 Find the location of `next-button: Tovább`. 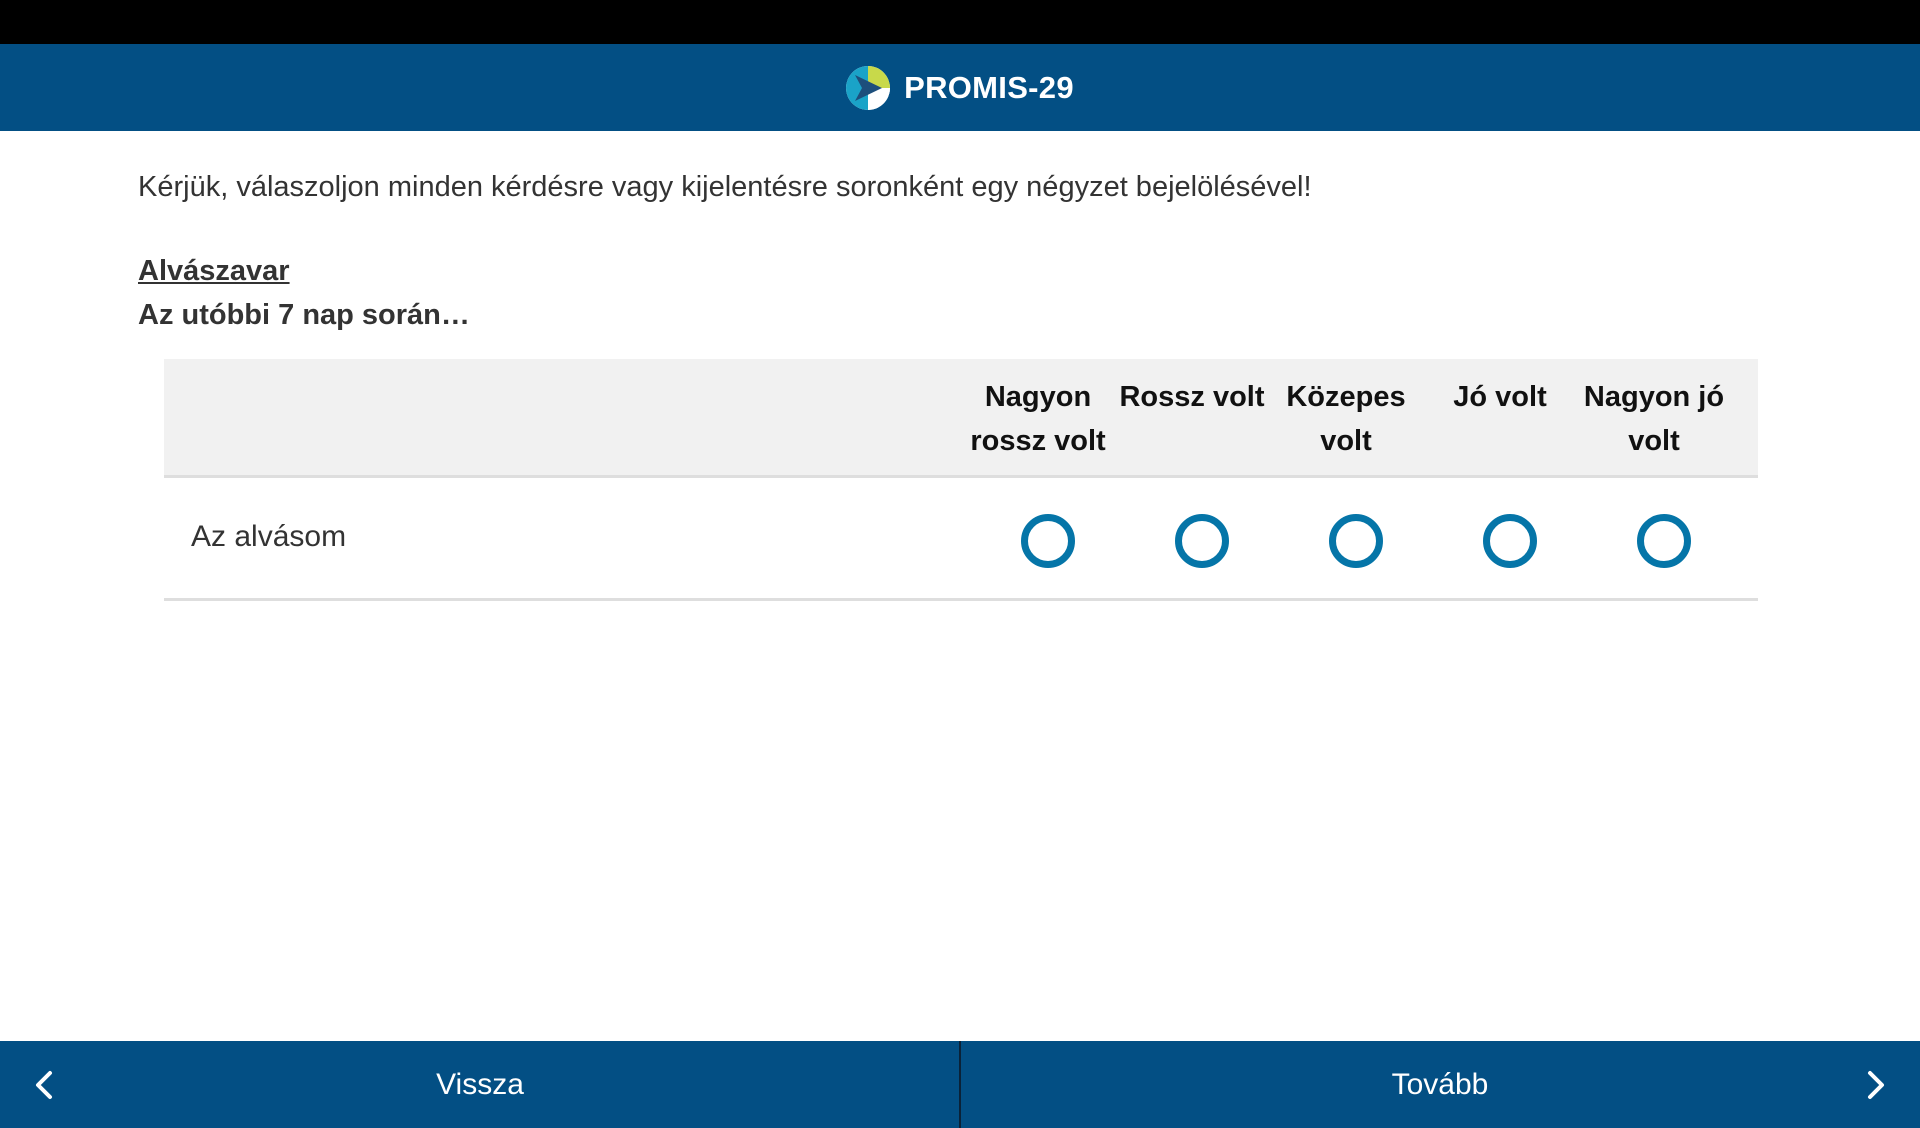

next-button: Tovább is located at coordinates (1440, 1084).